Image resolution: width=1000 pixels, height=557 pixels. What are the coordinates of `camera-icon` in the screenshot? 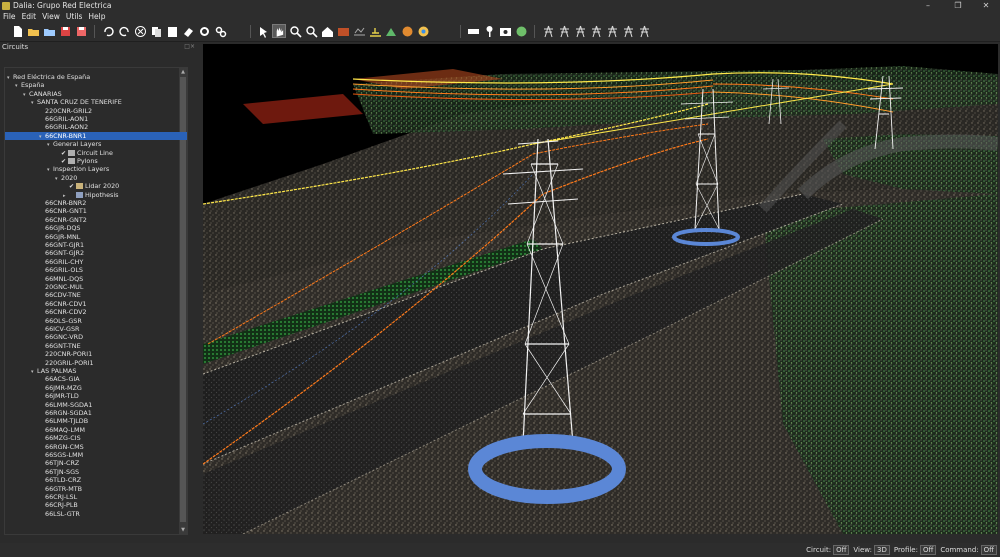 It's located at (505, 31).